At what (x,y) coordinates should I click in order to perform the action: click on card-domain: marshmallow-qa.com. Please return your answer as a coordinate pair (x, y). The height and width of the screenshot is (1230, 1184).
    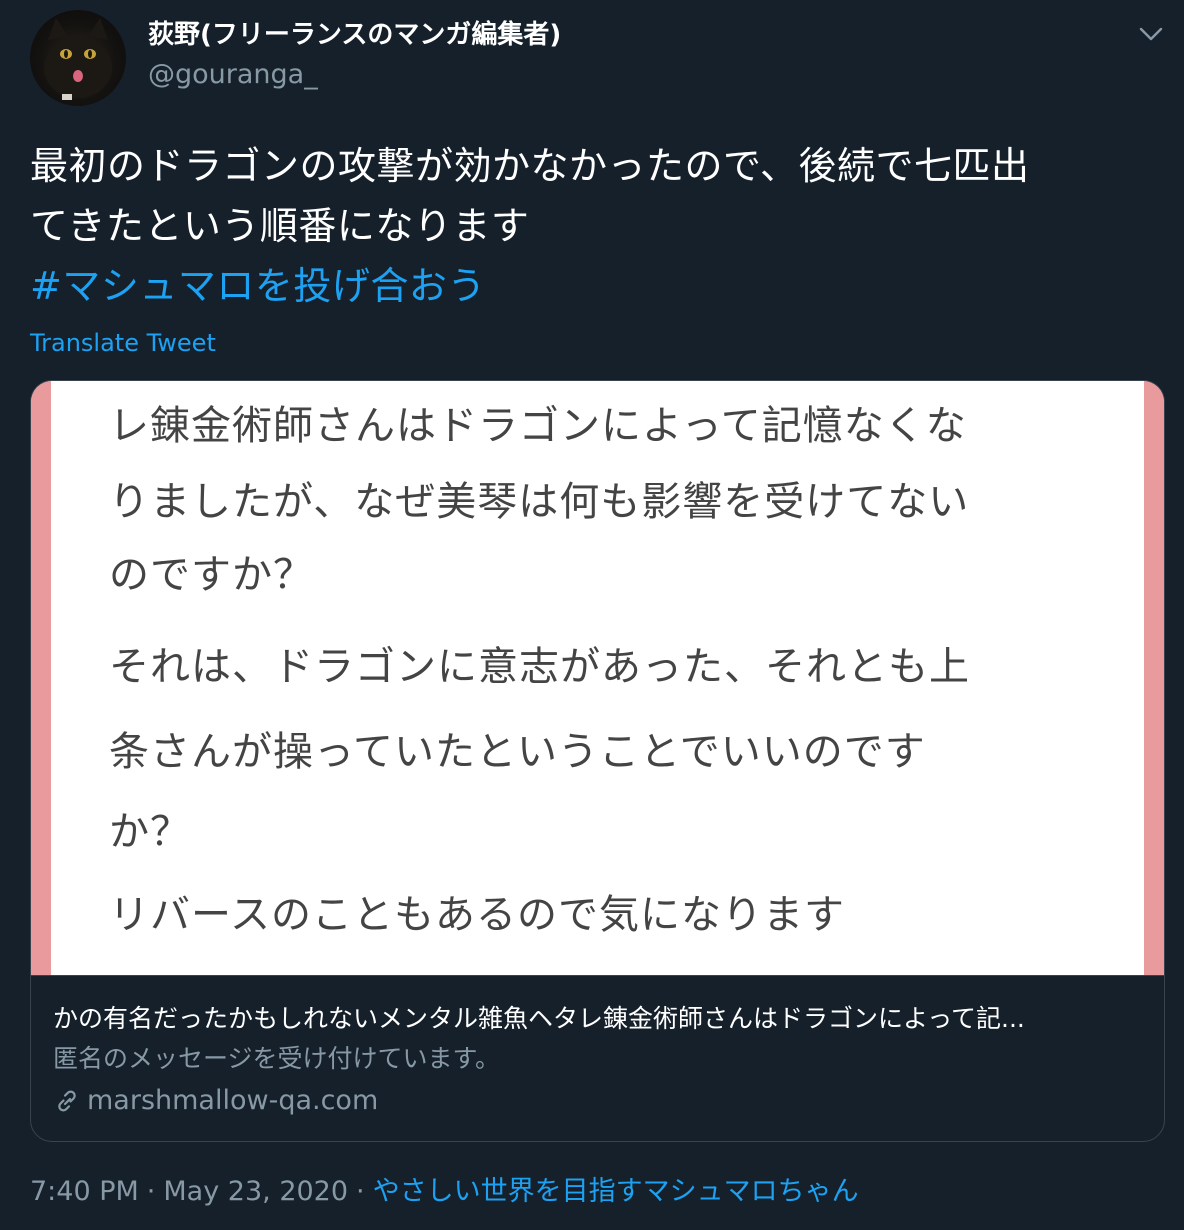
    Looking at the image, I should click on (598, 1101).